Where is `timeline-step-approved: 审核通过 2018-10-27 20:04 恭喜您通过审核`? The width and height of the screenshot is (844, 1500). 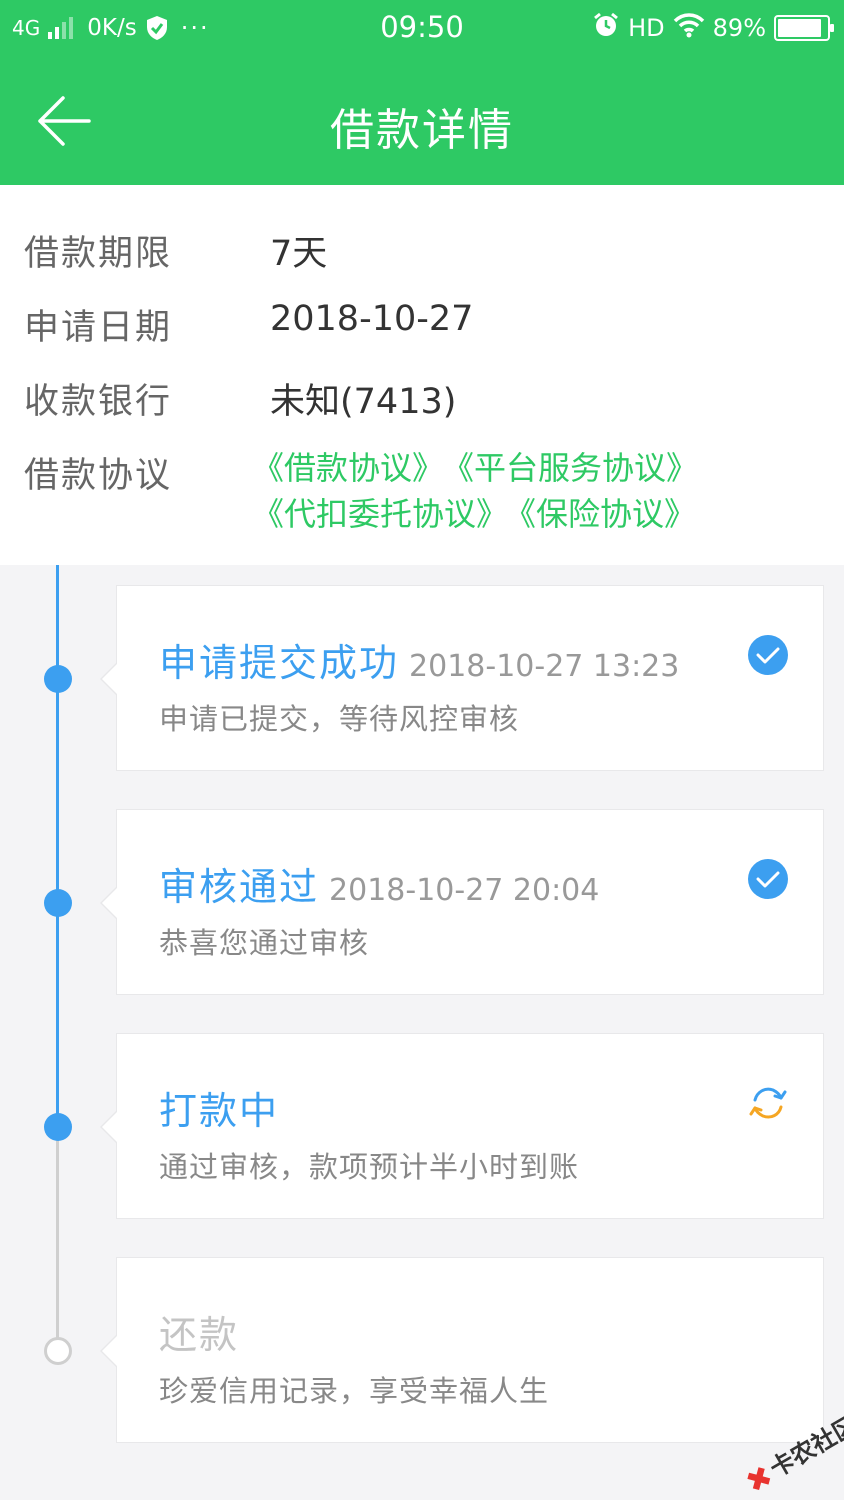
timeline-step-approved: 审核通过 2018-10-27 20:04 恭喜您通过审核 is located at coordinates (462, 902).